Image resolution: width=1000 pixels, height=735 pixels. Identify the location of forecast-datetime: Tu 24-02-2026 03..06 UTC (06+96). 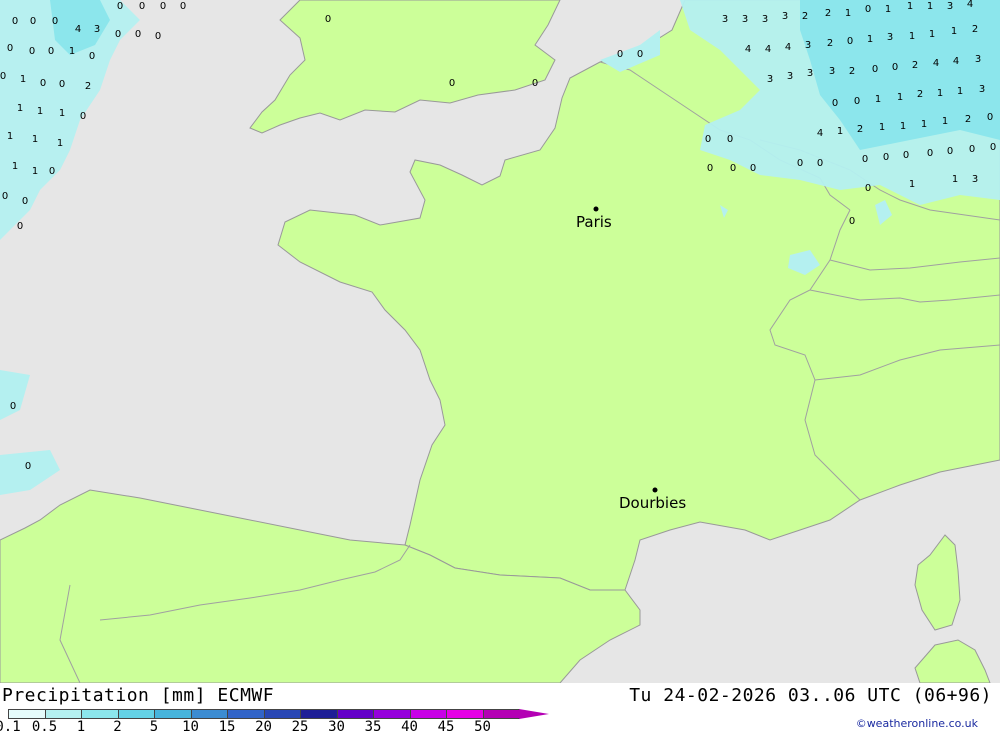
(810, 695).